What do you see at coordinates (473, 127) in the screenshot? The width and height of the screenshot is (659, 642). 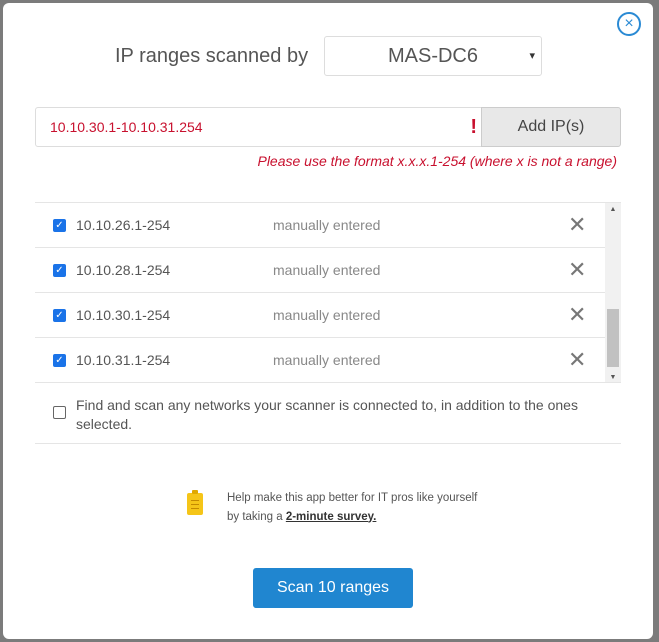 I see `error-icon: !` at bounding box center [473, 127].